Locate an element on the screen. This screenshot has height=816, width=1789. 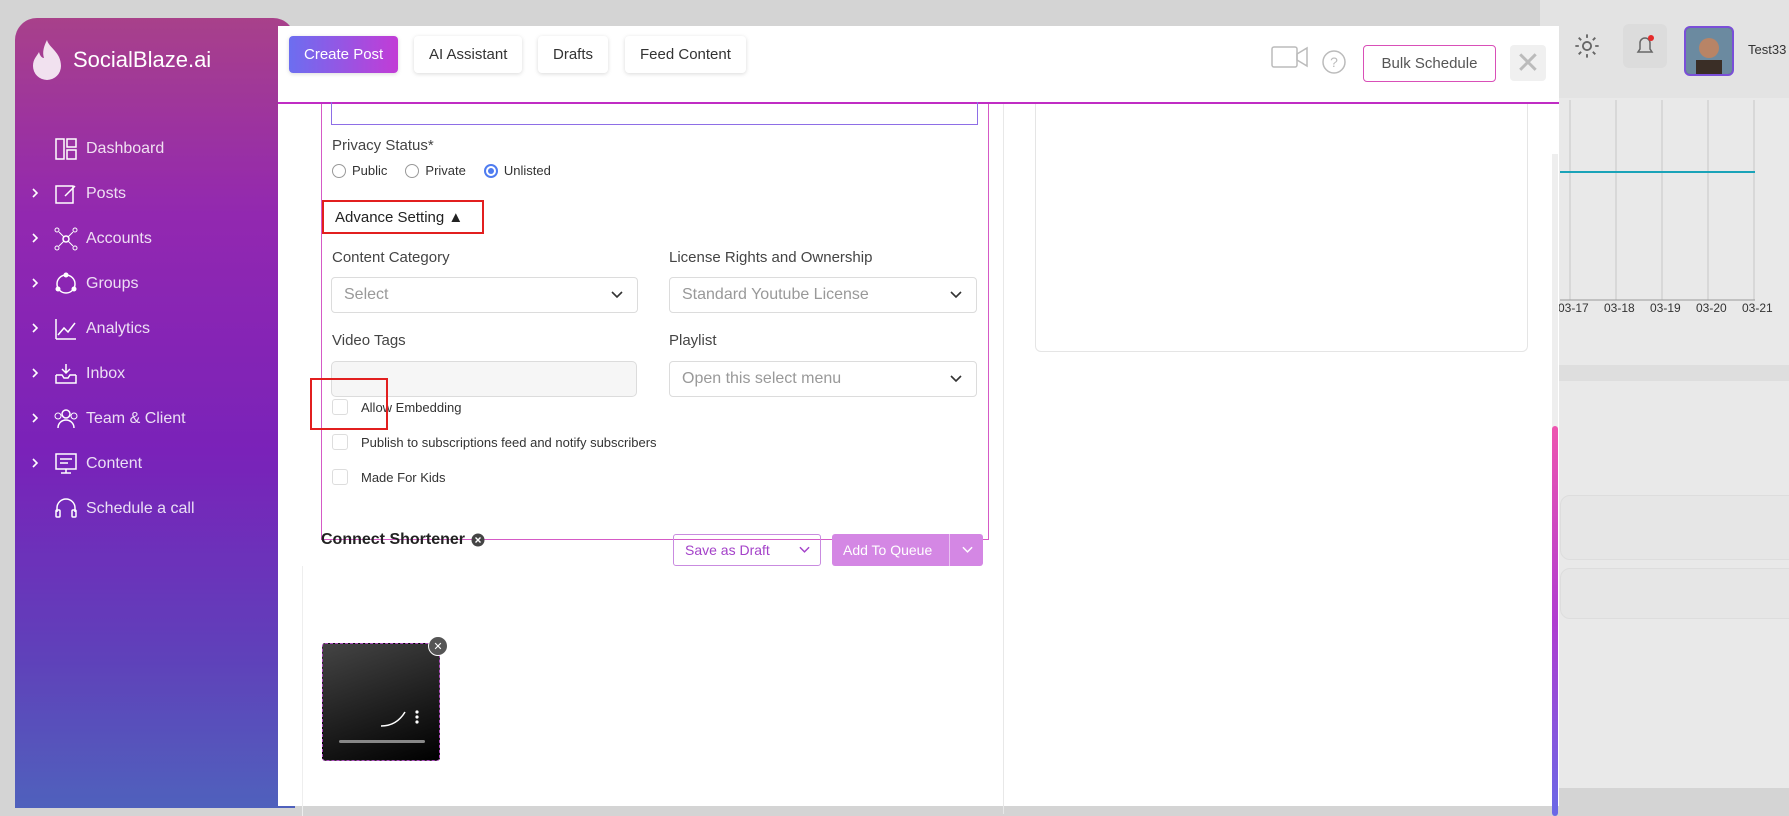
help-icon: ? is located at coordinates (1334, 62).